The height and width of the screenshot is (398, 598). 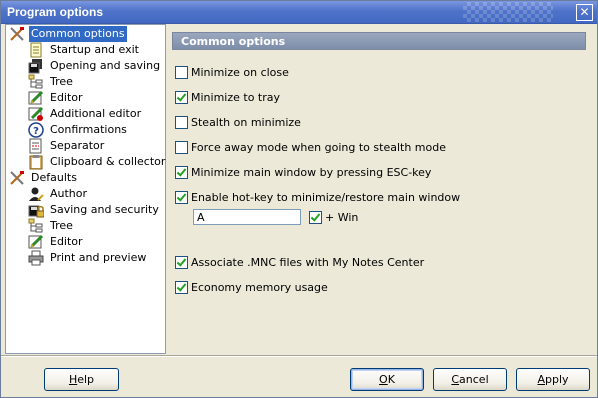 What do you see at coordinates (379, 41) in the screenshot?
I see `section-title: Common options` at bounding box center [379, 41].